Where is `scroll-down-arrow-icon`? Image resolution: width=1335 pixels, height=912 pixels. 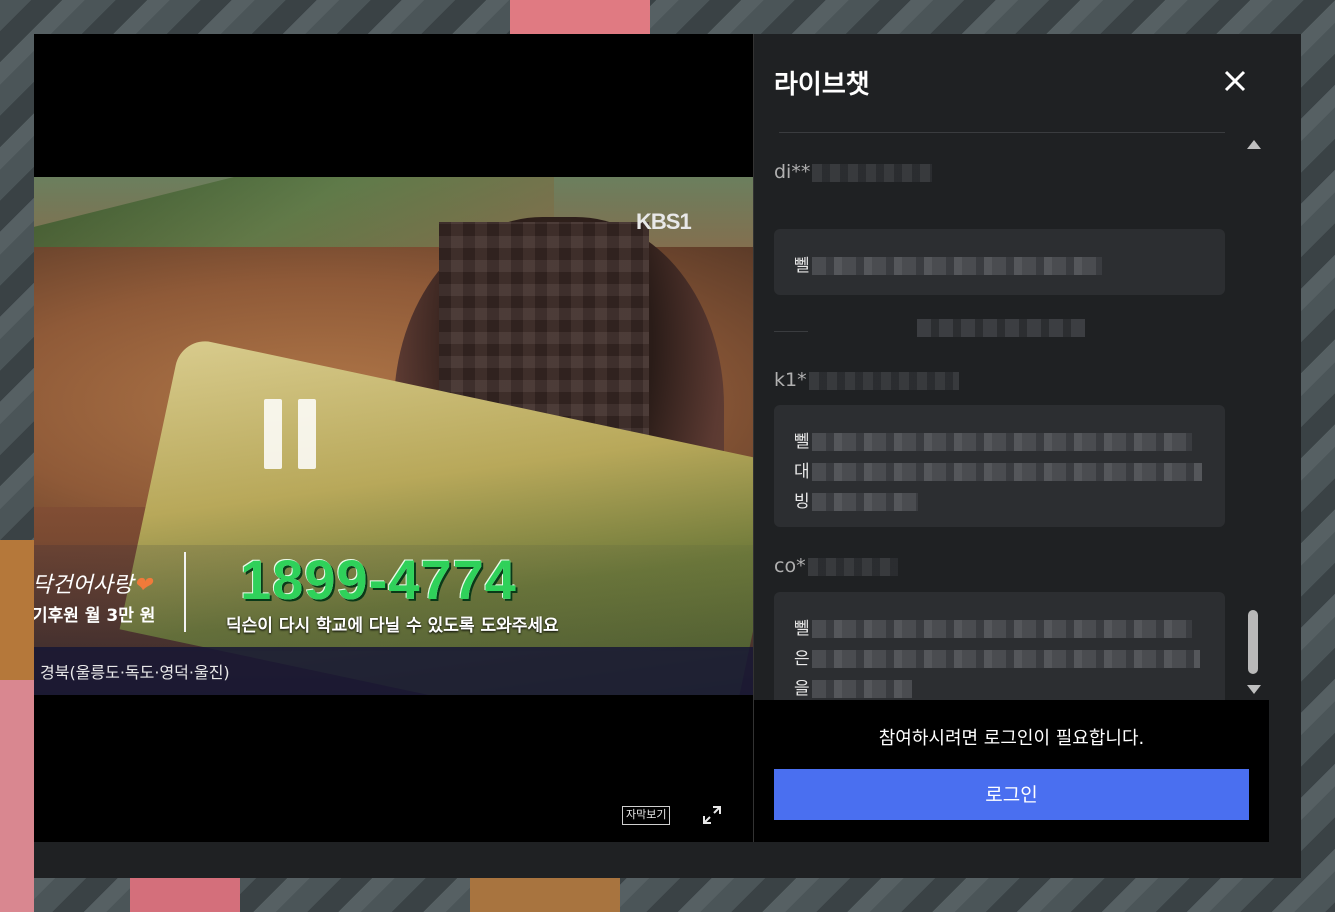
scroll-down-arrow-icon is located at coordinates (1254, 689).